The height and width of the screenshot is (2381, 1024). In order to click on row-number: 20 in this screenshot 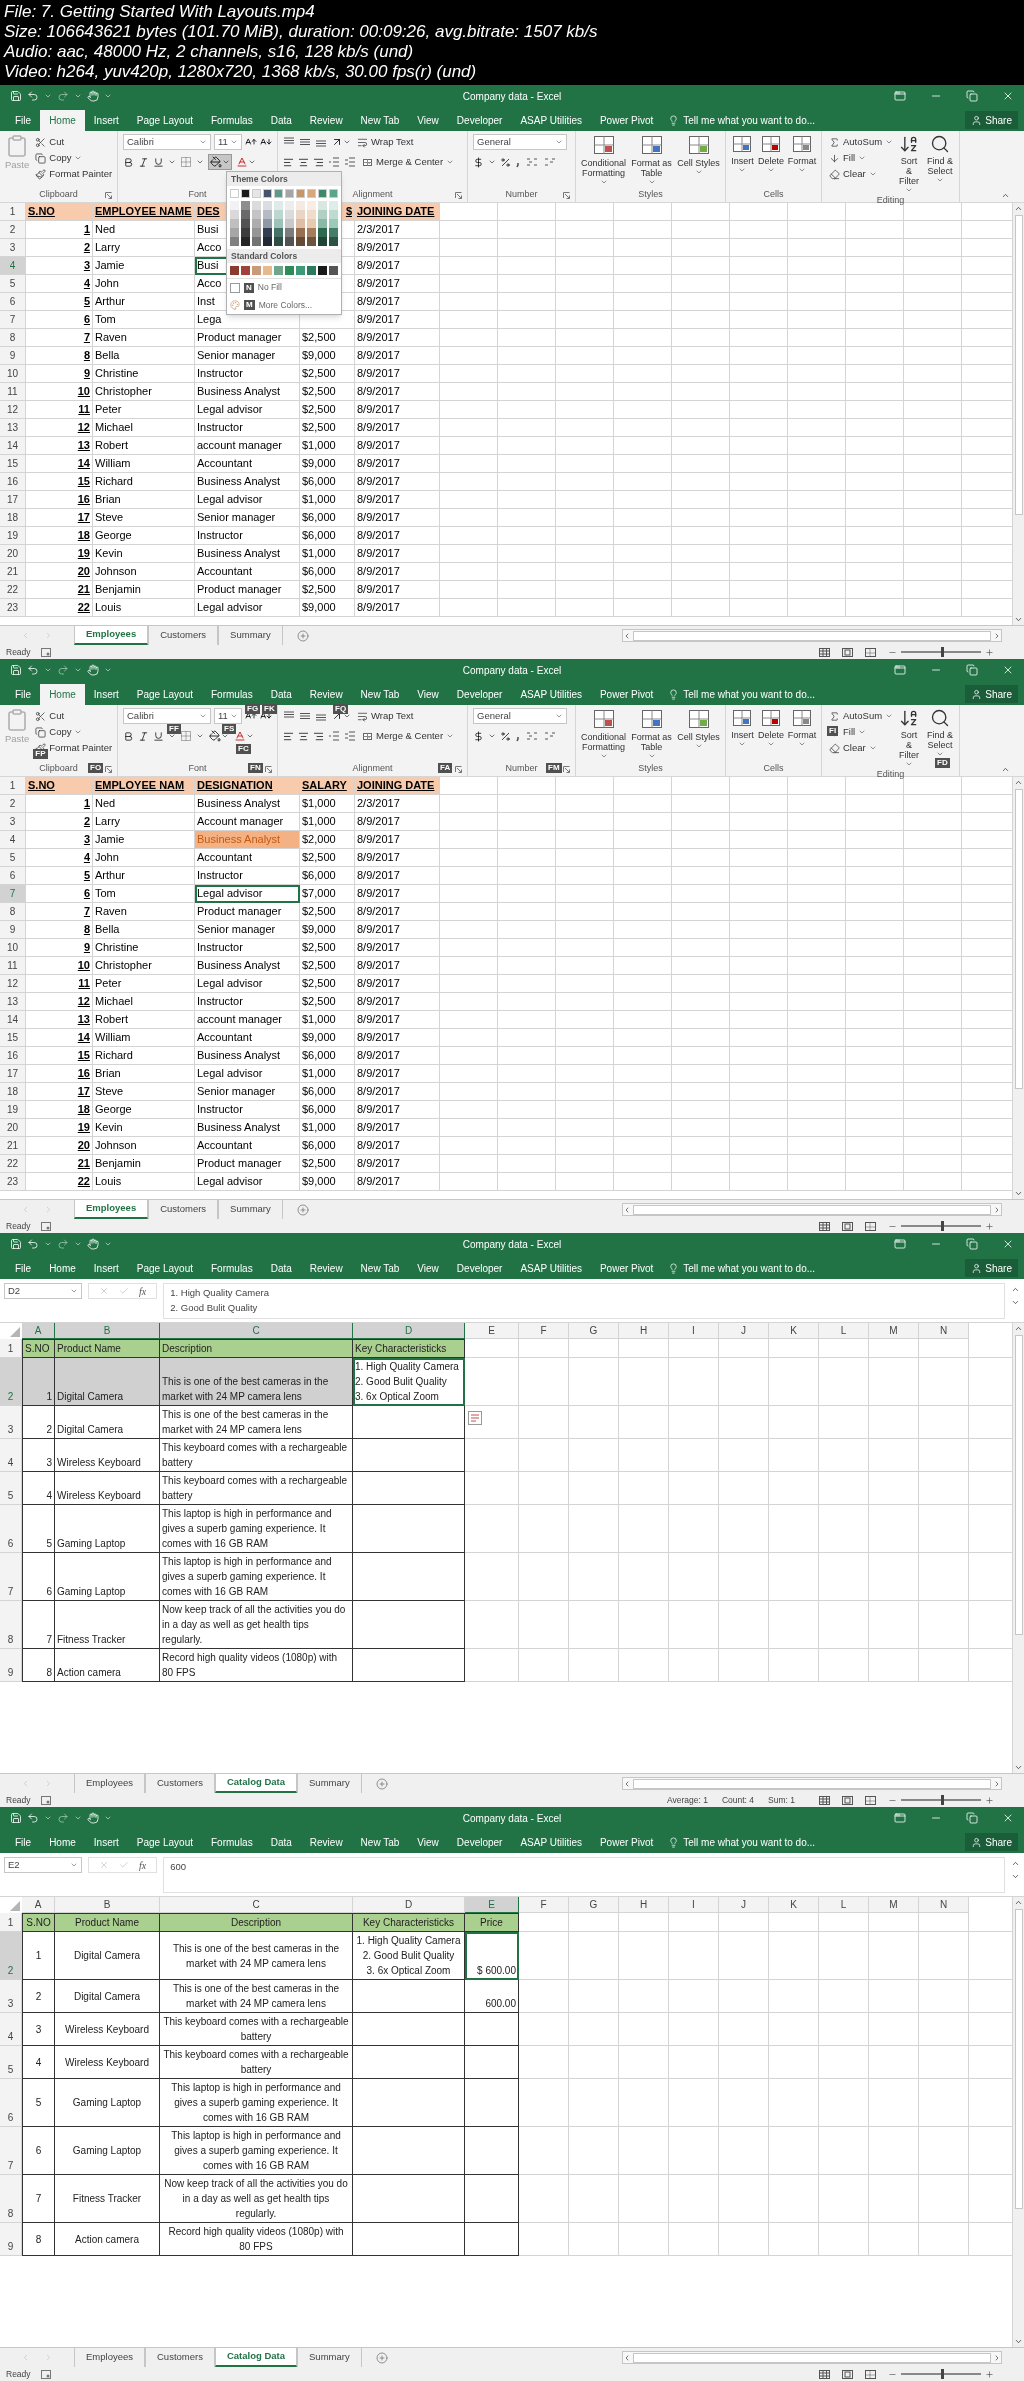, I will do `click(13, 554)`.